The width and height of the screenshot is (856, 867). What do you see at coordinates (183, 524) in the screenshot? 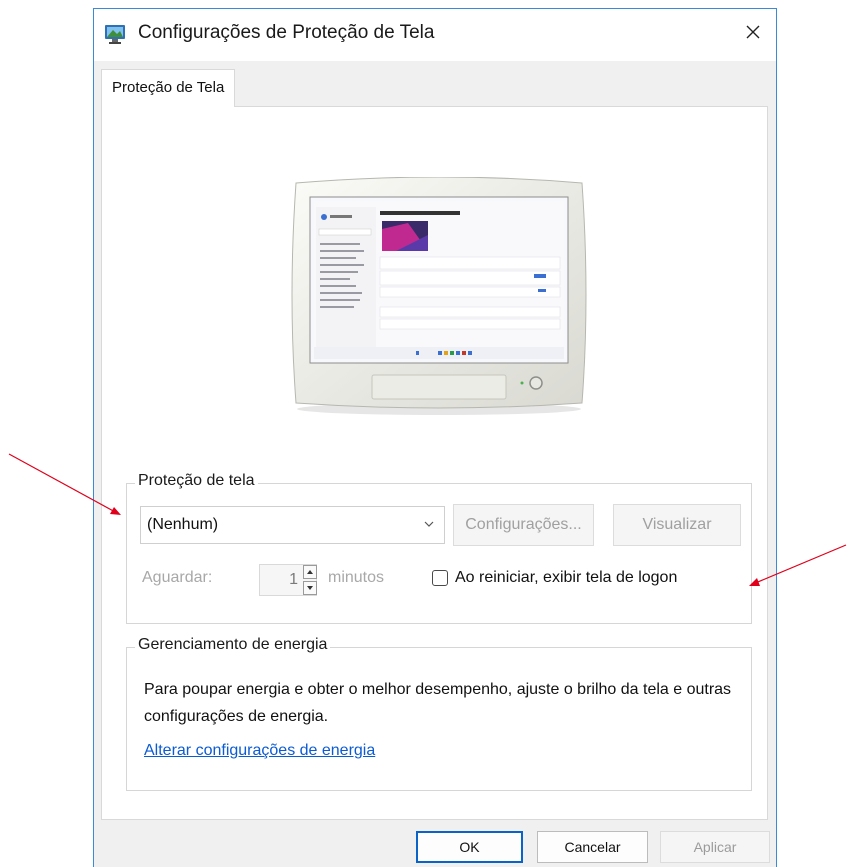
I see `screensaver-select-value: (Nenhum)` at bounding box center [183, 524].